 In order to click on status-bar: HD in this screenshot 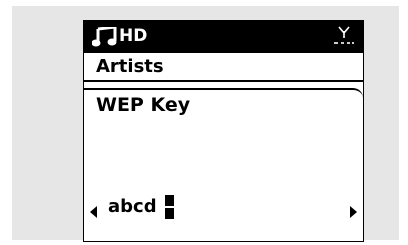, I will do `click(223, 37)`.